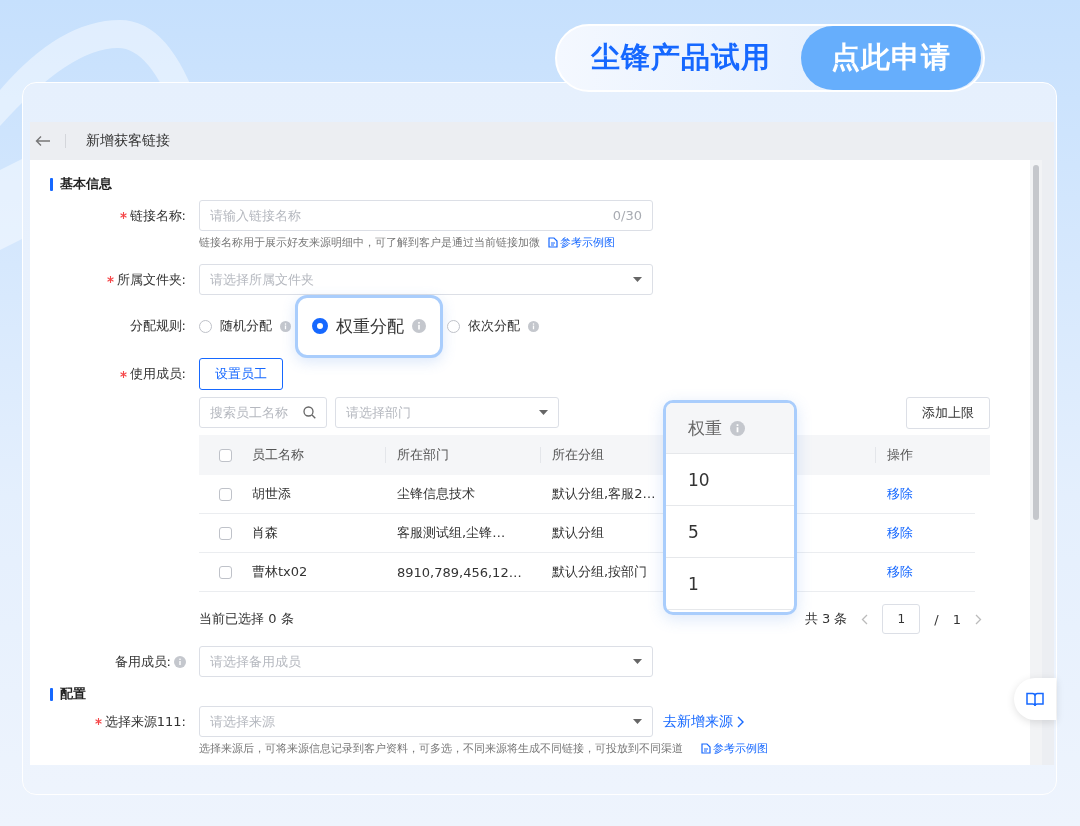 Image resolution: width=1080 pixels, height=826 pixels. What do you see at coordinates (462, 455) in the screenshot?
I see `column-header: 所在部门` at bounding box center [462, 455].